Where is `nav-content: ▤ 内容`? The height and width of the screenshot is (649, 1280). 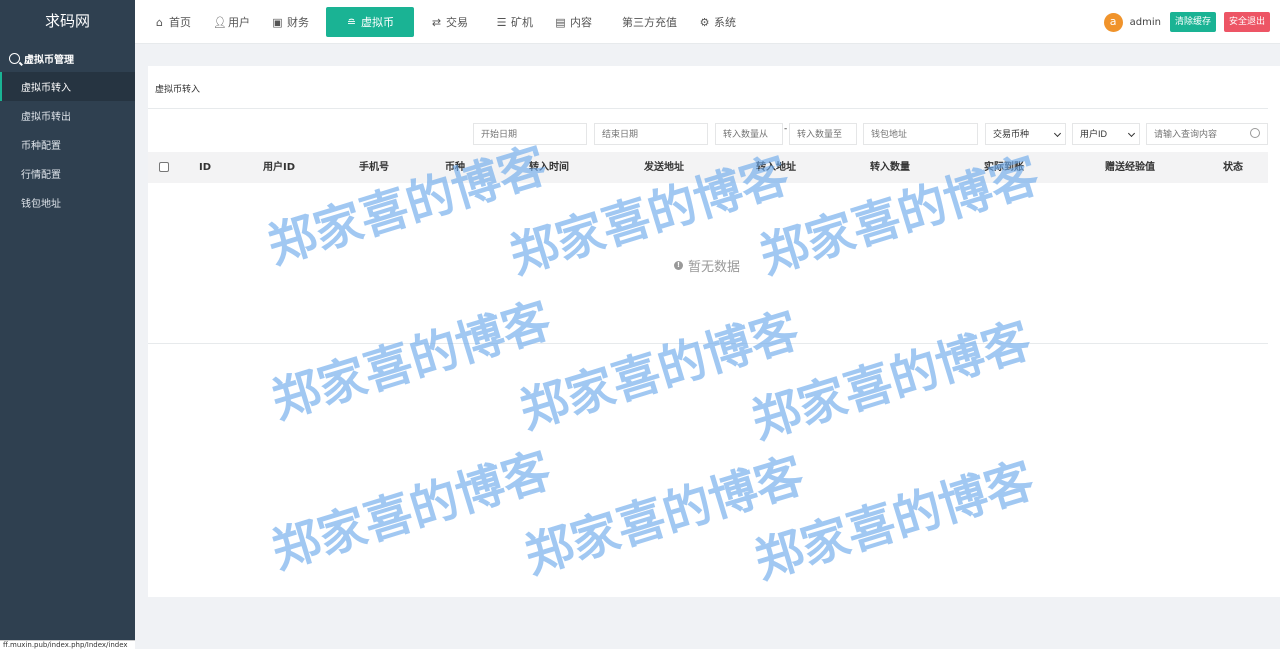 nav-content: ▤ 内容 is located at coordinates (573, 22).